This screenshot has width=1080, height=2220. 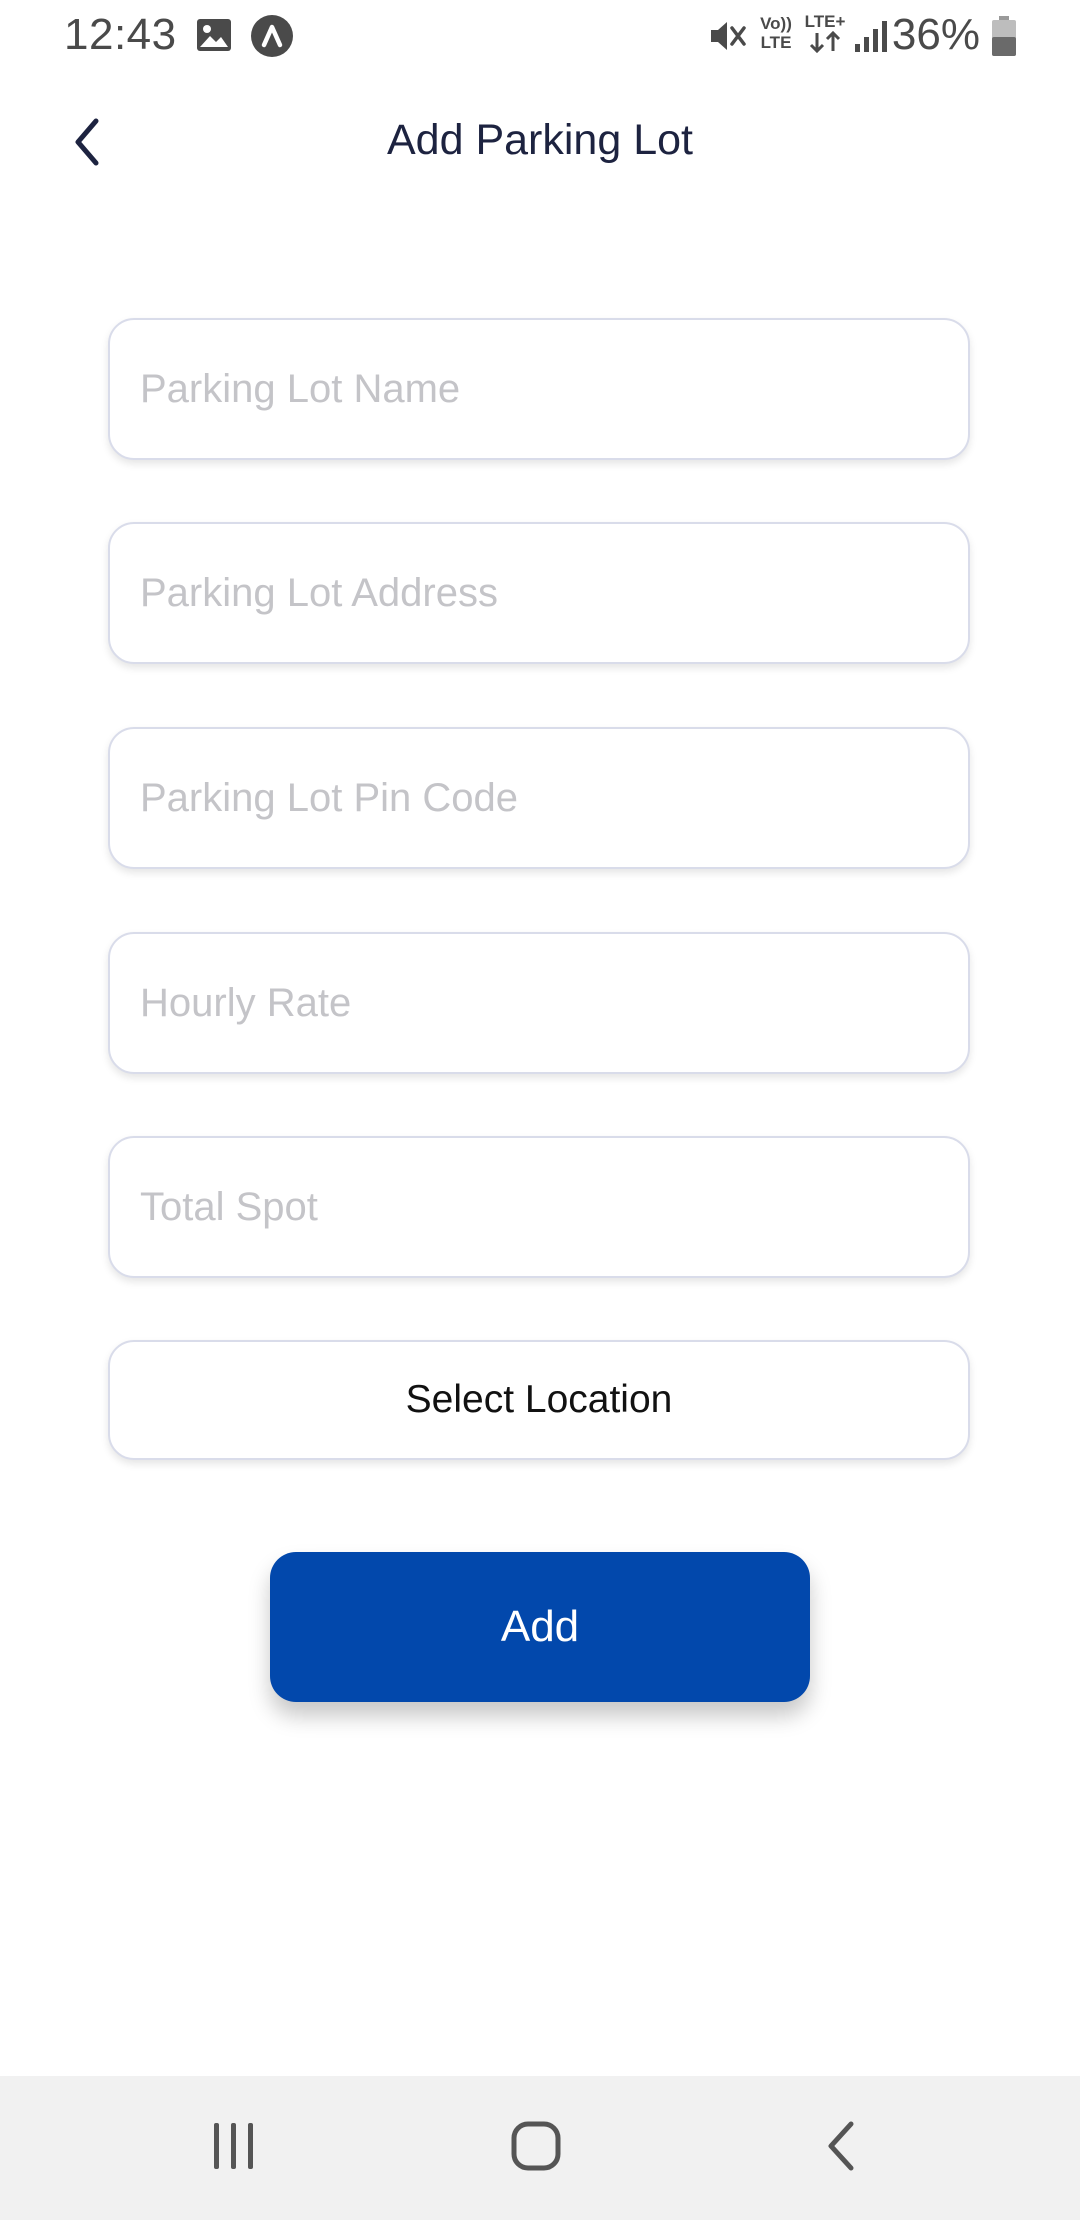 I want to click on total-spot-input, so click(x=539, y=1207).